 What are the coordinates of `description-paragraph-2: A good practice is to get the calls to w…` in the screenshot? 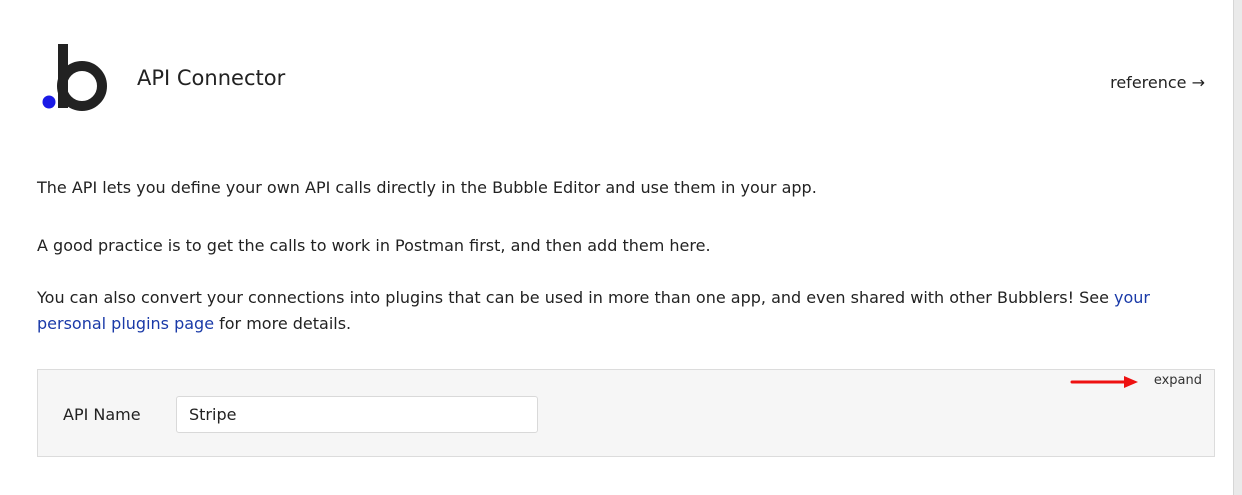 It's located at (374, 245).